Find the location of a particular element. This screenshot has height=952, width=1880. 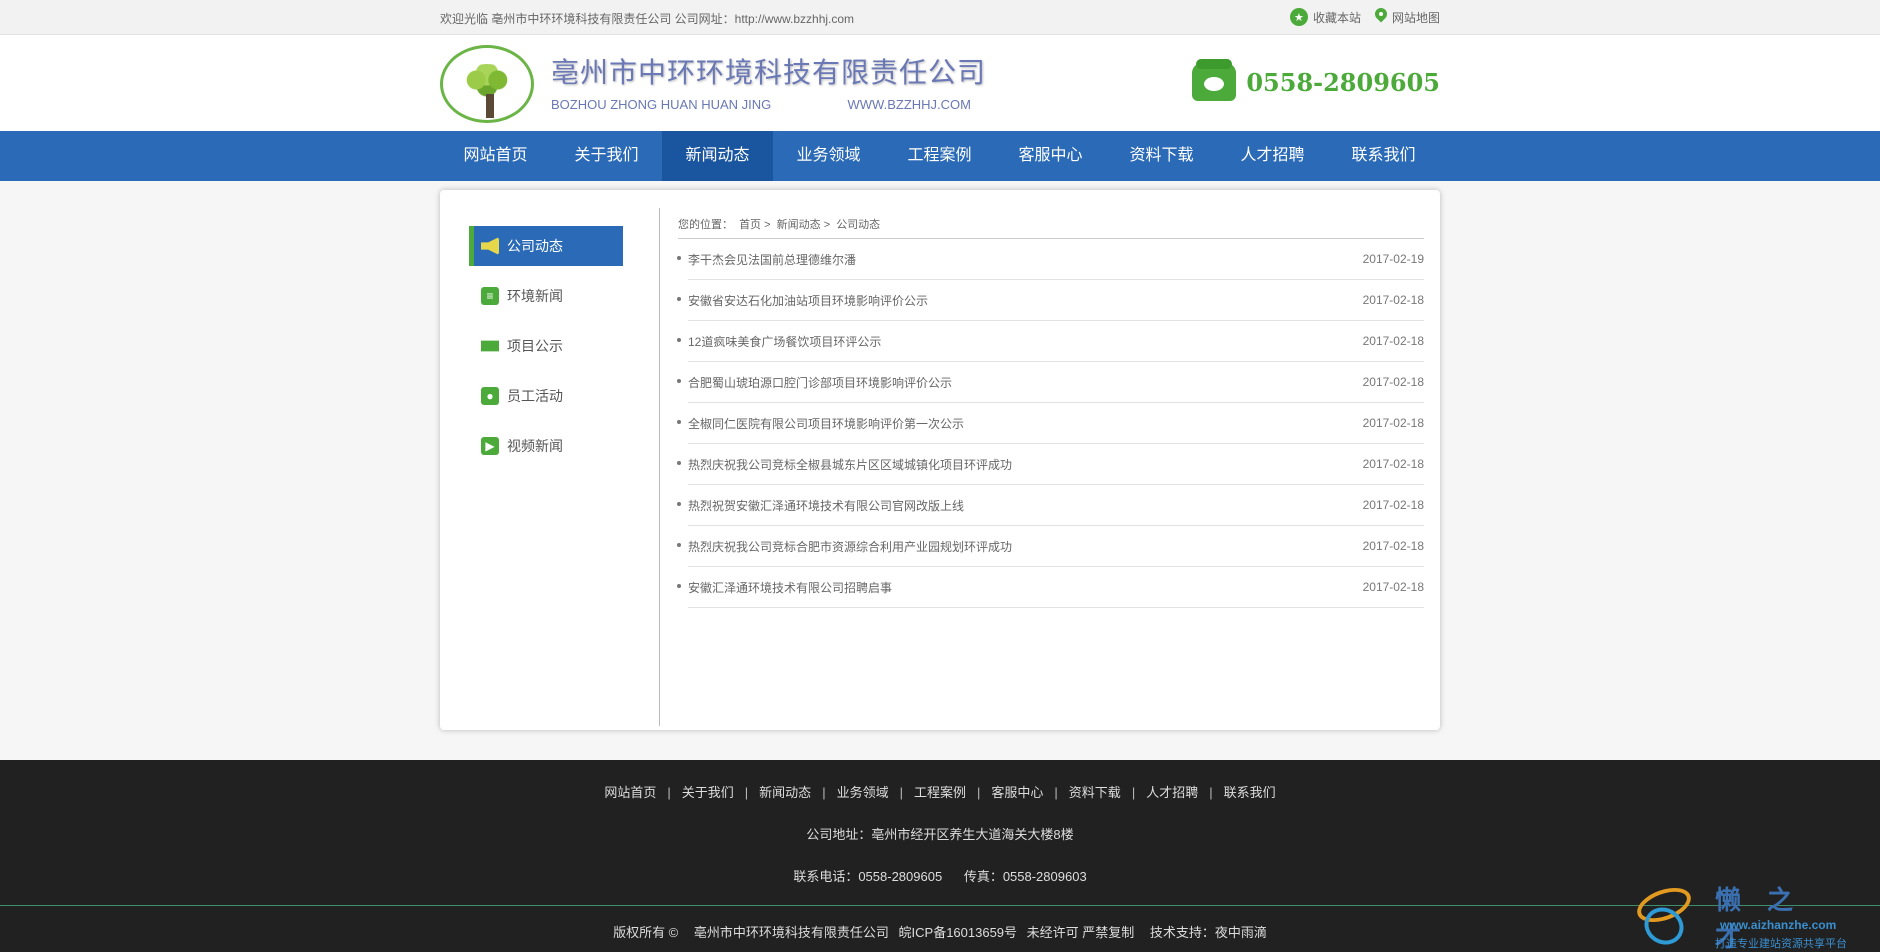

footer-nav-label: 业务领域 is located at coordinates (862, 792).